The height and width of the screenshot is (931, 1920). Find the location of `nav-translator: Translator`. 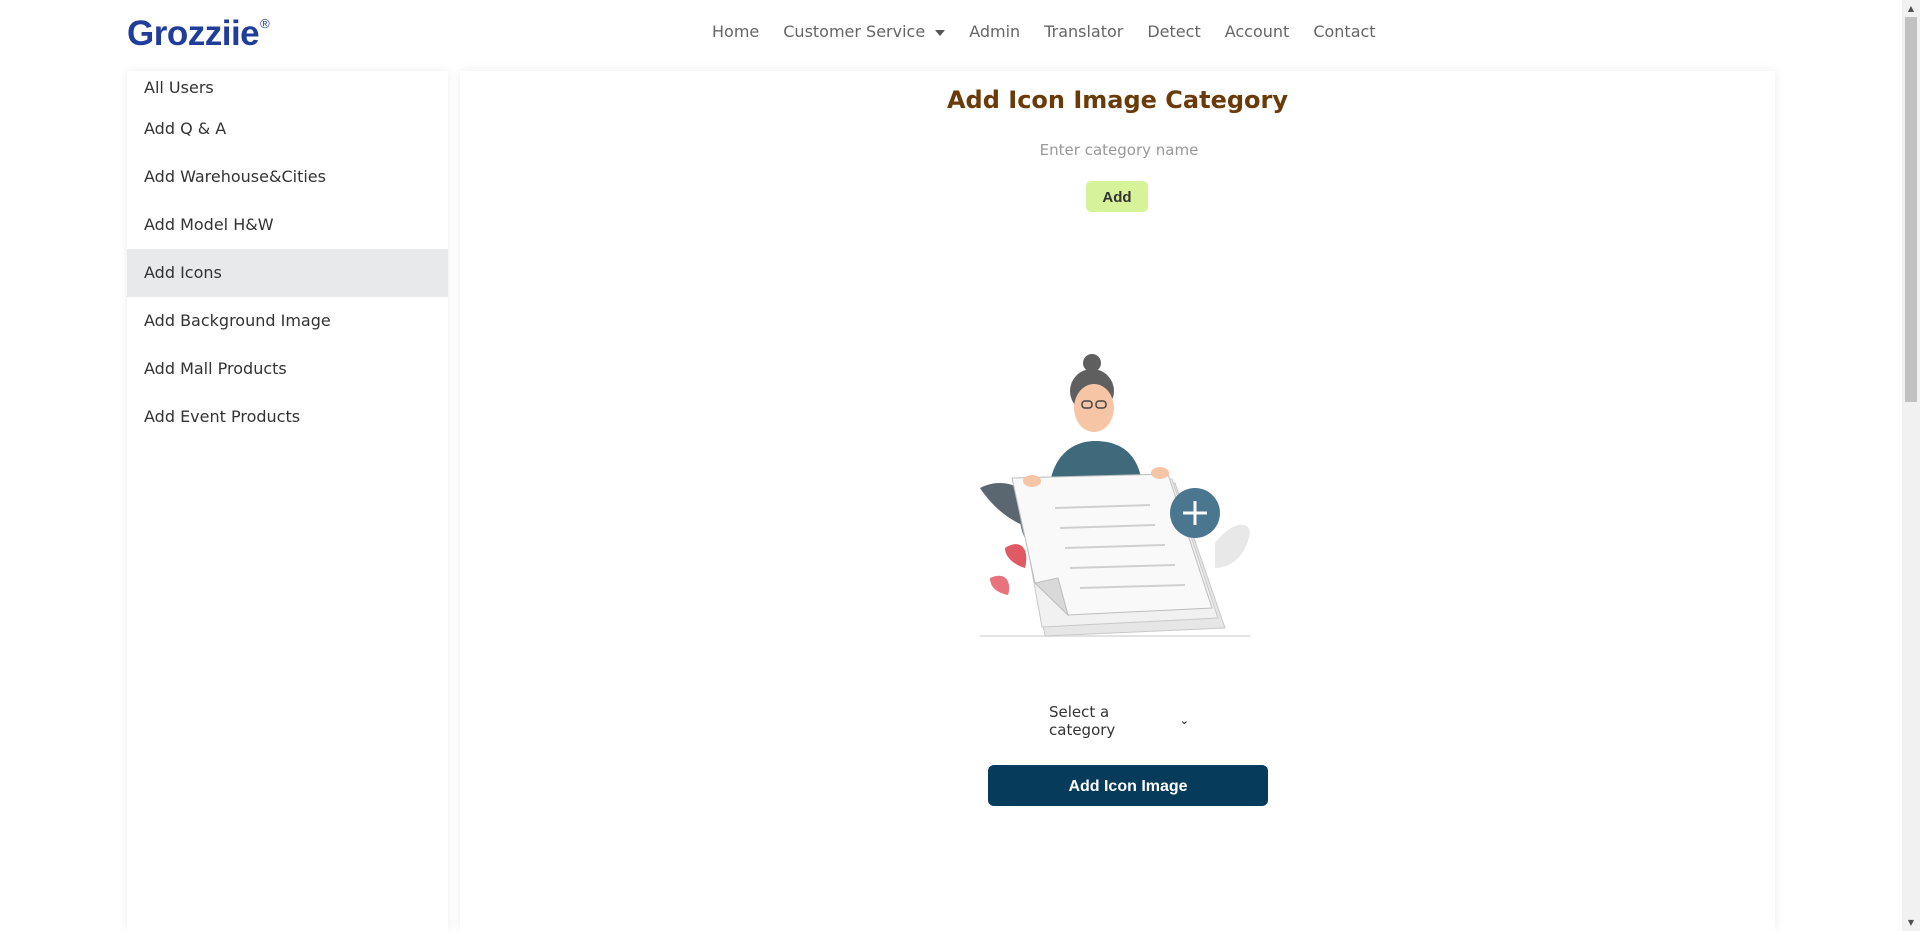

nav-translator: Translator is located at coordinates (1083, 31).